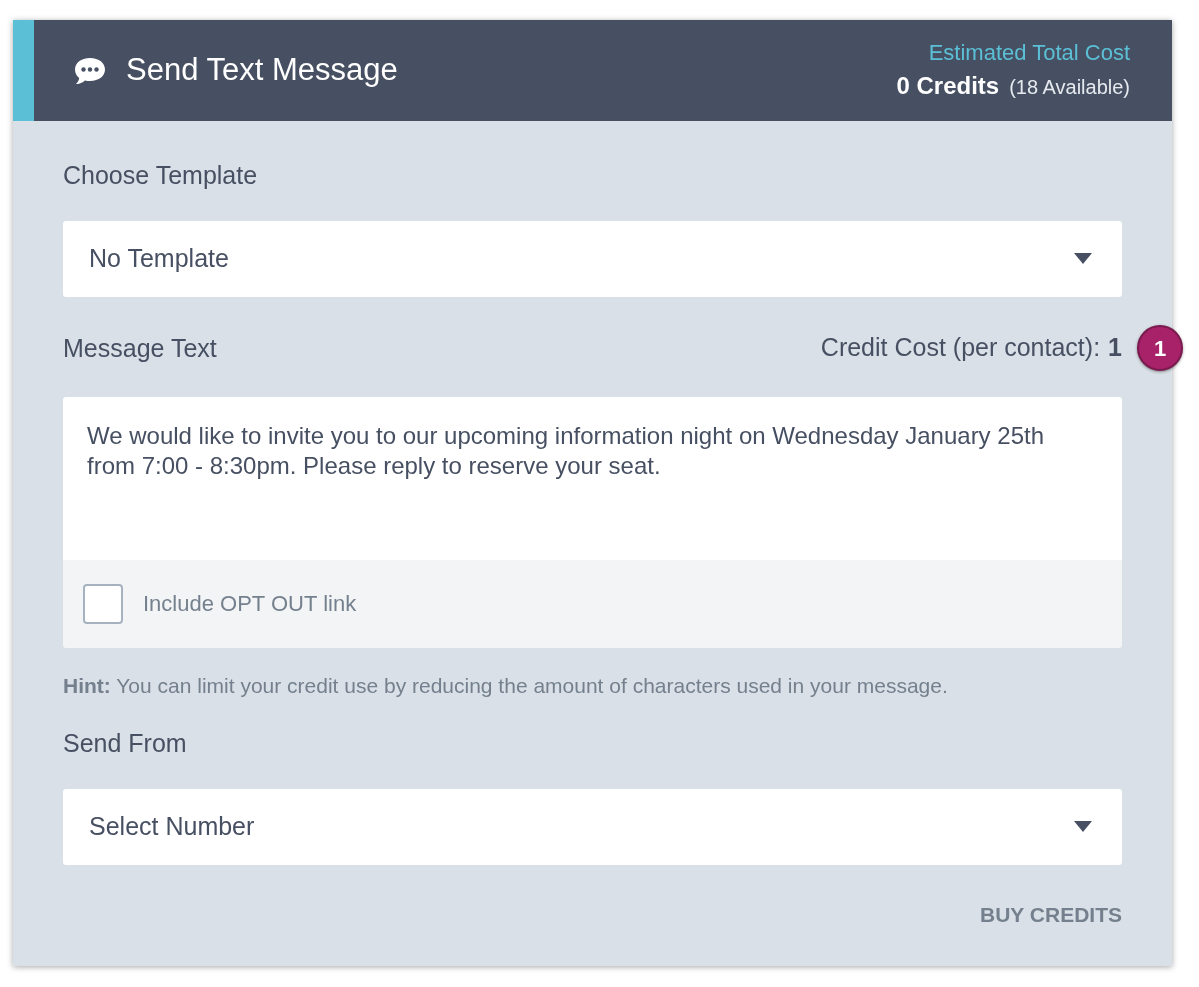  What do you see at coordinates (1069, 87) in the screenshot?
I see `available-credits: (18 Available)` at bounding box center [1069, 87].